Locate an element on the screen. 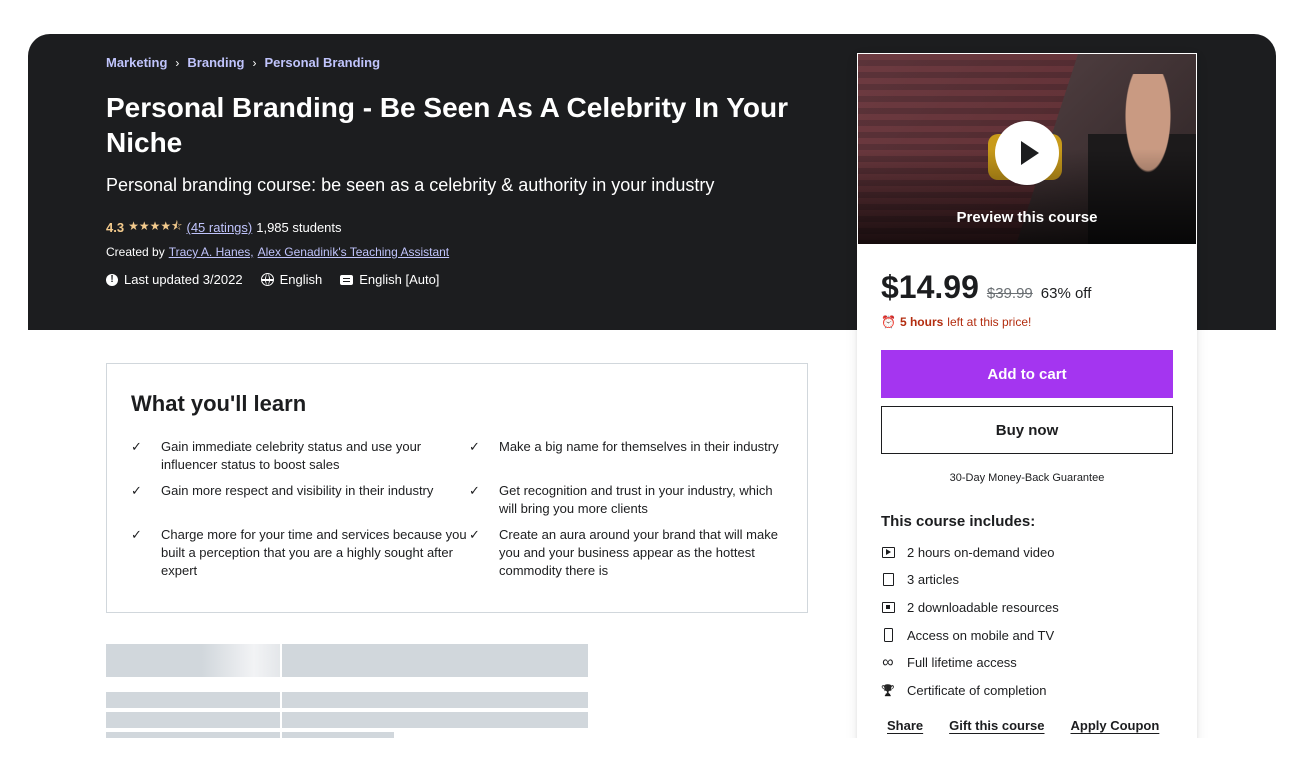 This screenshot has height=782, width=1306. preview-label: Preview this course is located at coordinates (1027, 217).